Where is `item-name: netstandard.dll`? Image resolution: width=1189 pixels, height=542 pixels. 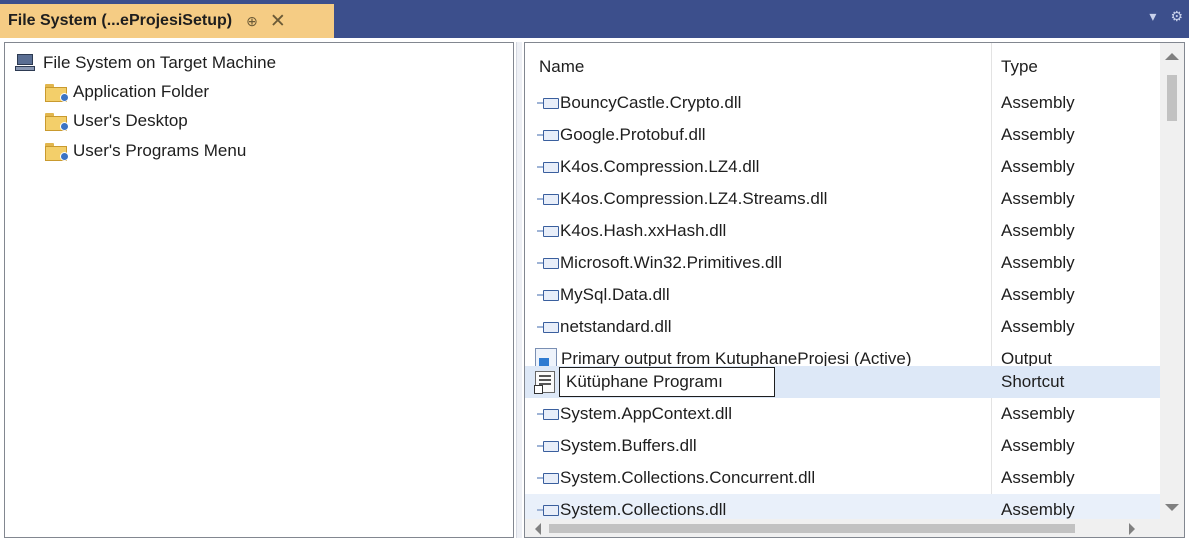 item-name: netstandard.dll is located at coordinates (616, 326).